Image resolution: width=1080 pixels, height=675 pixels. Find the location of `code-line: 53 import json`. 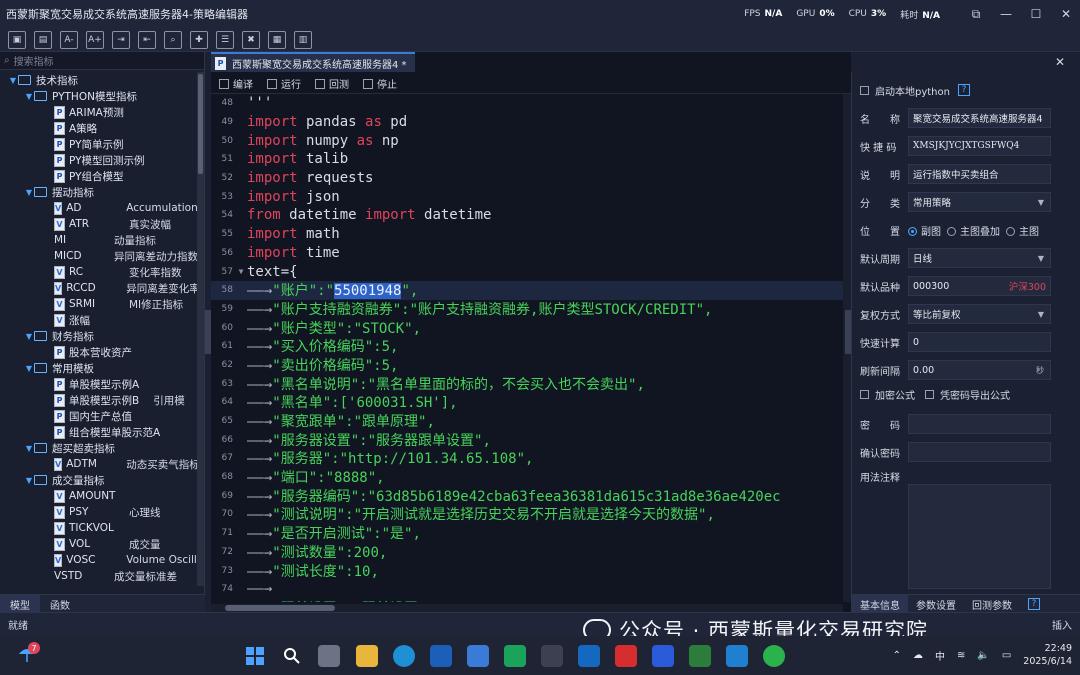

code-line: 53 import json is located at coordinates (527, 196).